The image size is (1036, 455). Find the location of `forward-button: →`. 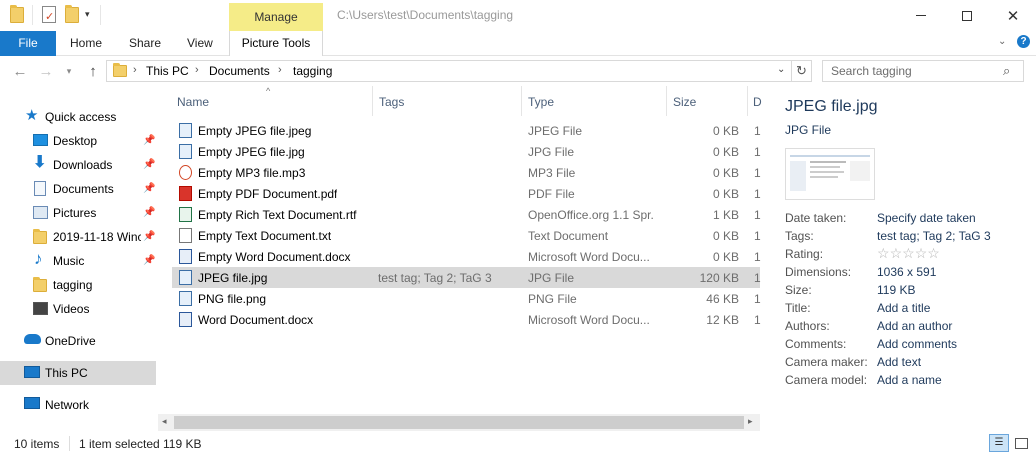

forward-button: → is located at coordinates (46, 71).